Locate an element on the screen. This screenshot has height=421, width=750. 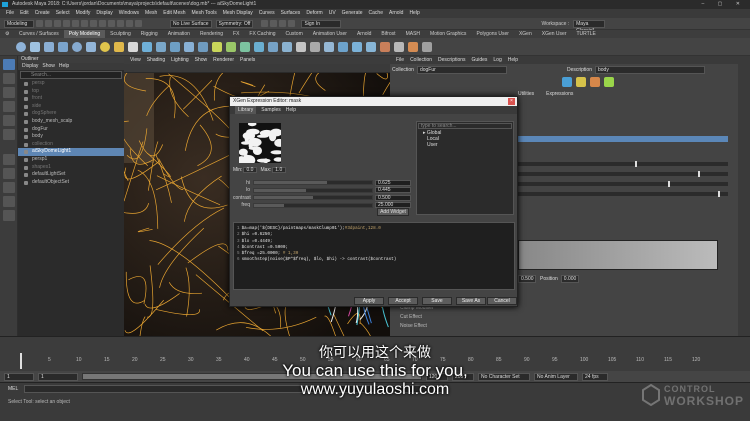
shelf-tab: TURTLE is located at coordinates (585, 34).